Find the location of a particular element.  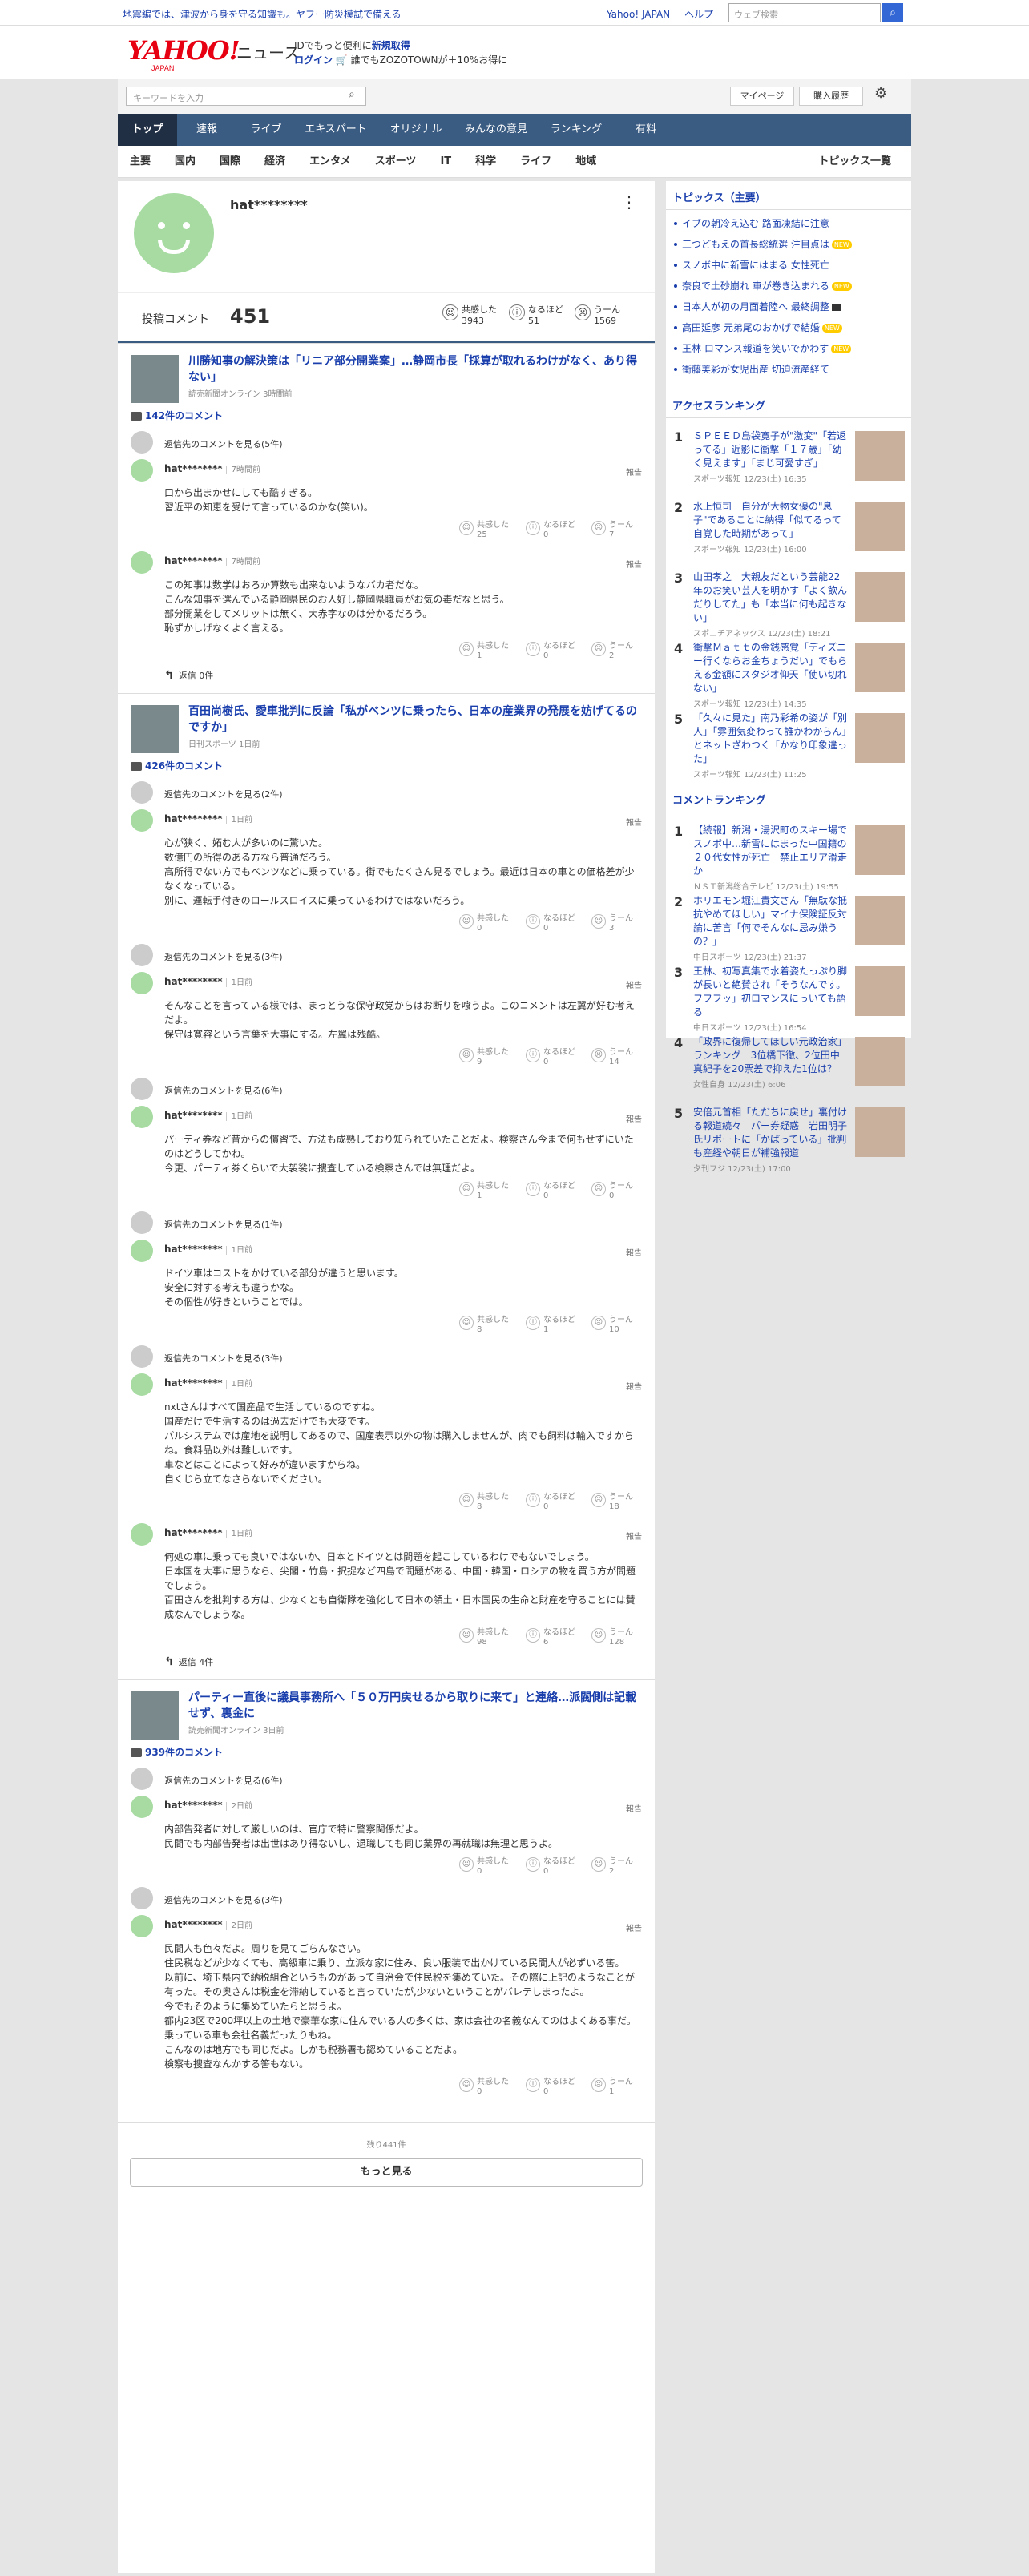

more-options-icon: ⋮ is located at coordinates (629, 202).